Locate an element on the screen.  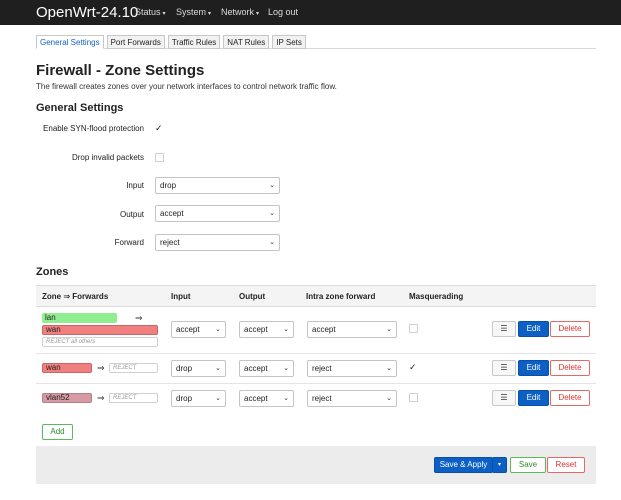
zone-input-select: accept ⌄ is located at coordinates (198, 329).